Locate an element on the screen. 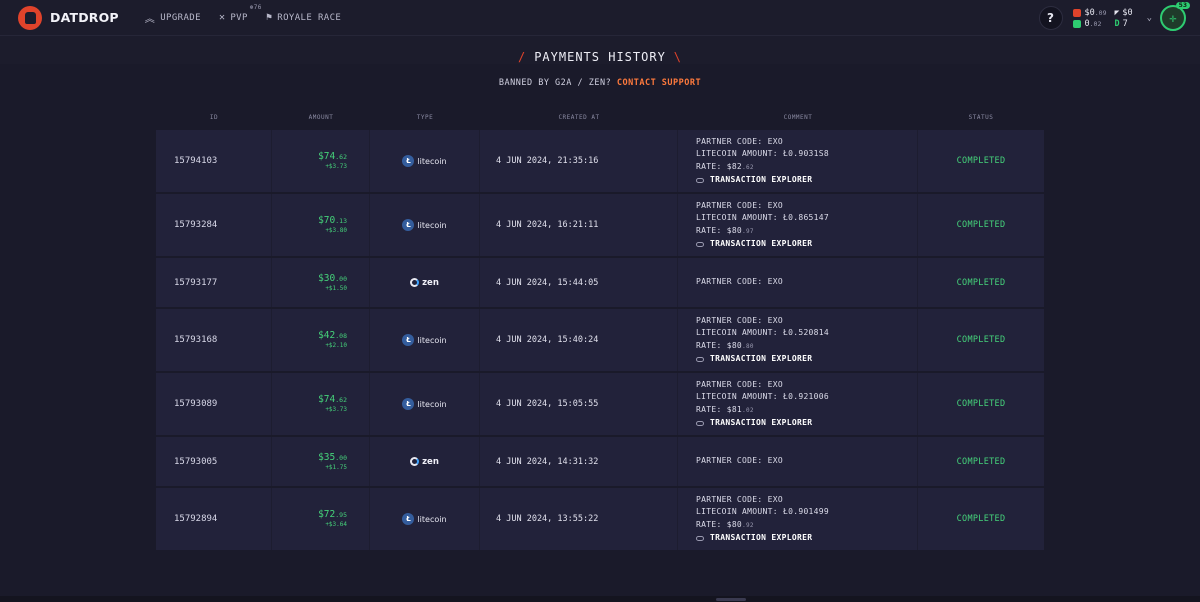  nav-upgrade: ︽ UPGRADE is located at coordinates (172, 18).